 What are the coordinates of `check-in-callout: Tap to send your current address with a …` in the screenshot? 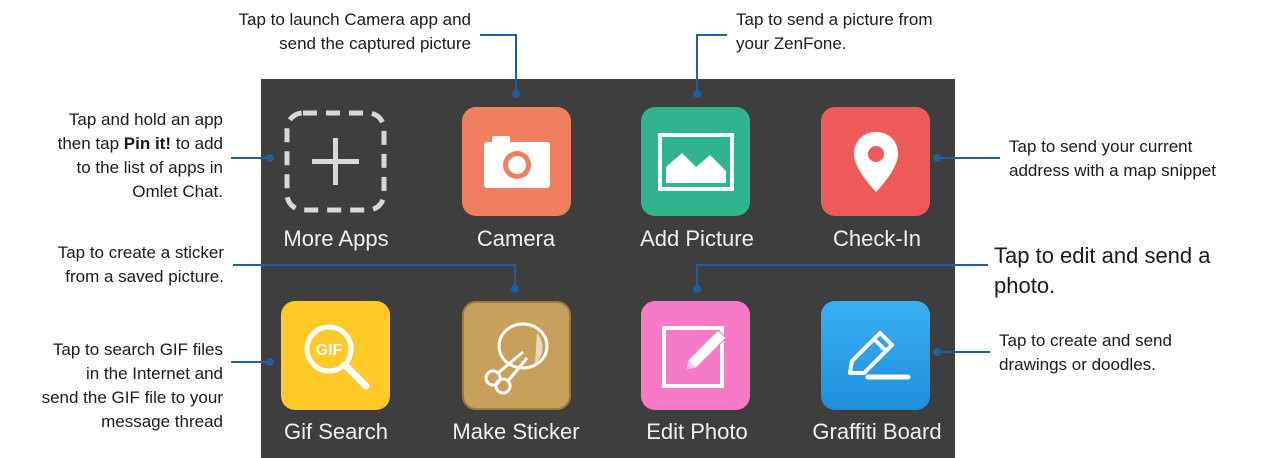 It's located at (1112, 159).